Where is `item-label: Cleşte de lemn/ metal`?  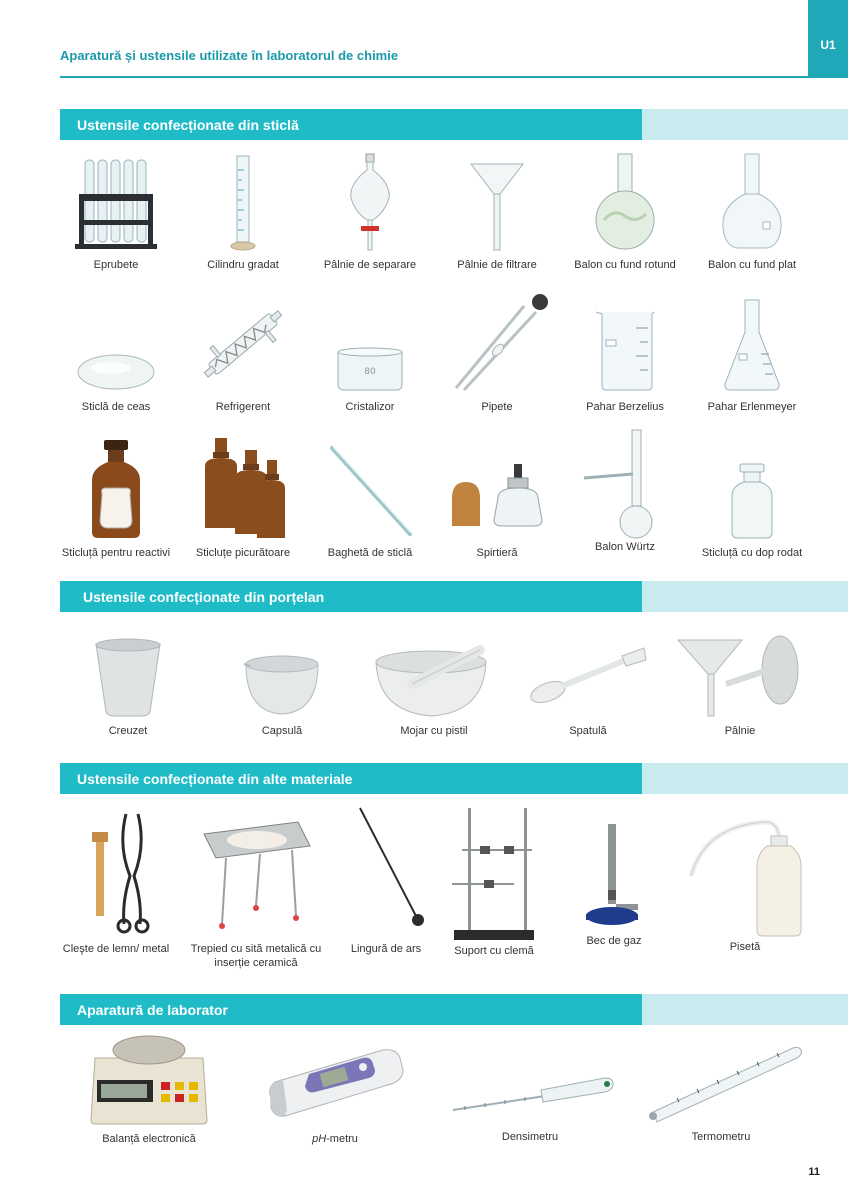
item-label: Cleşte de lemn/ metal is located at coordinates (116, 949).